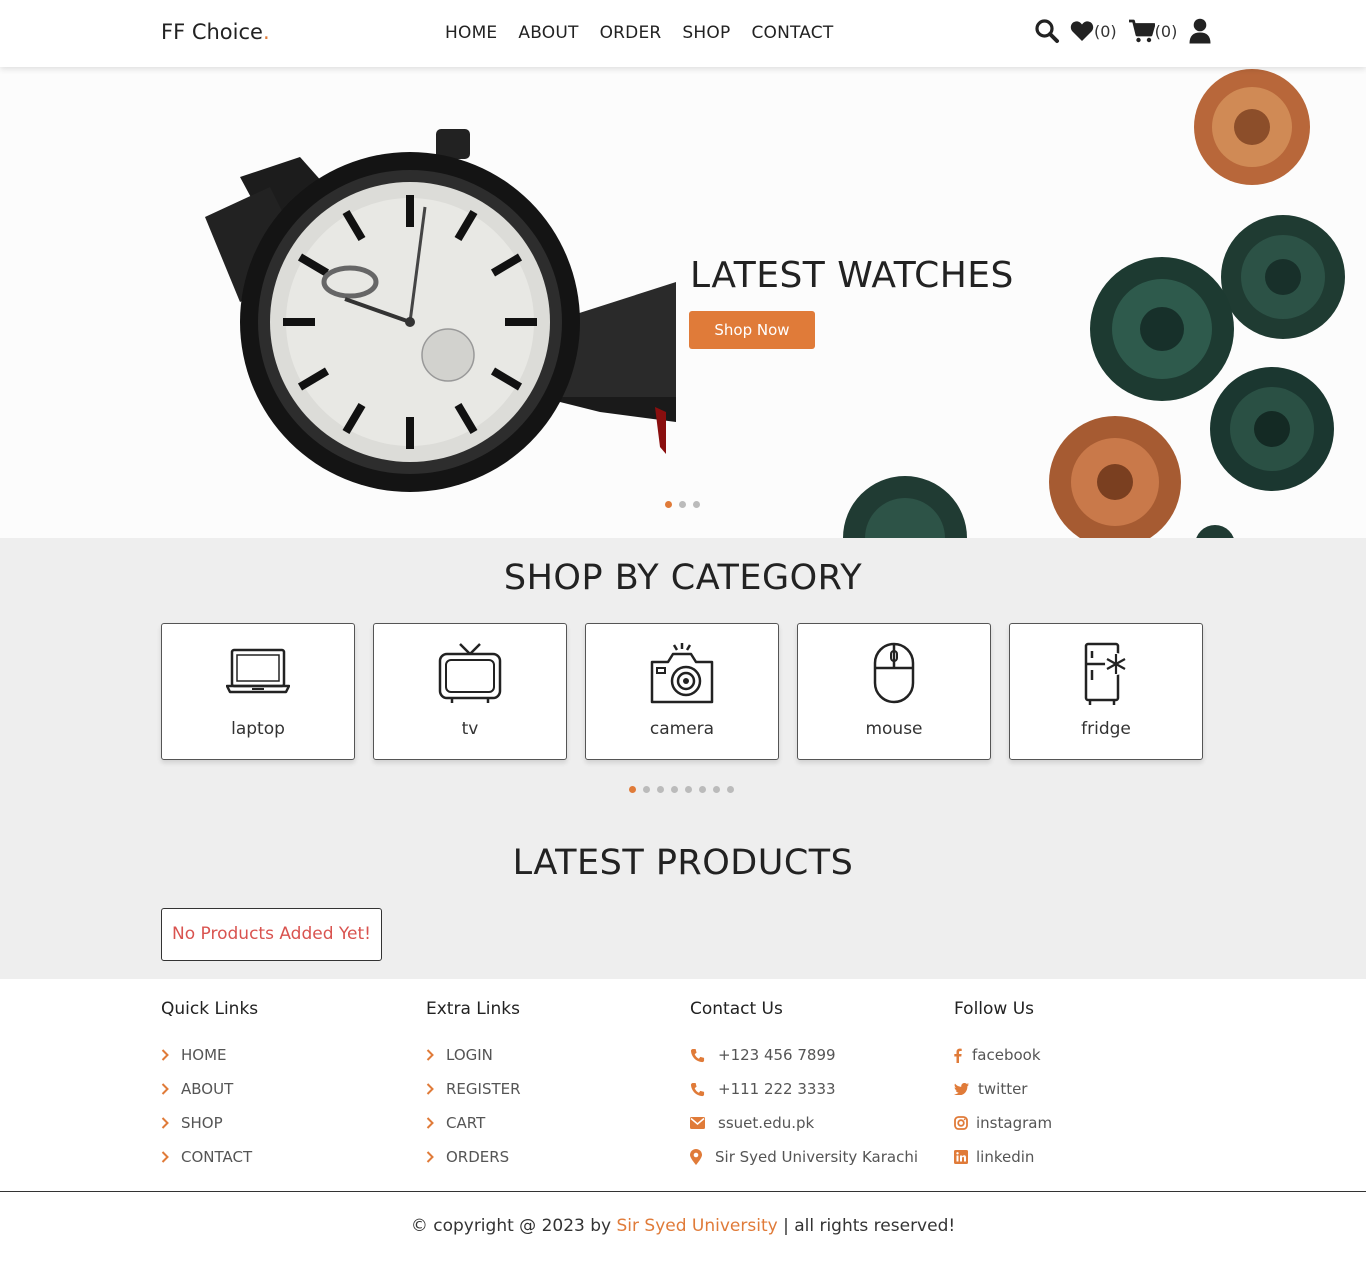 The height and width of the screenshot is (1261, 1366). Describe the element at coordinates (702, 1157) in the screenshot. I see `map-pin-icon` at that location.